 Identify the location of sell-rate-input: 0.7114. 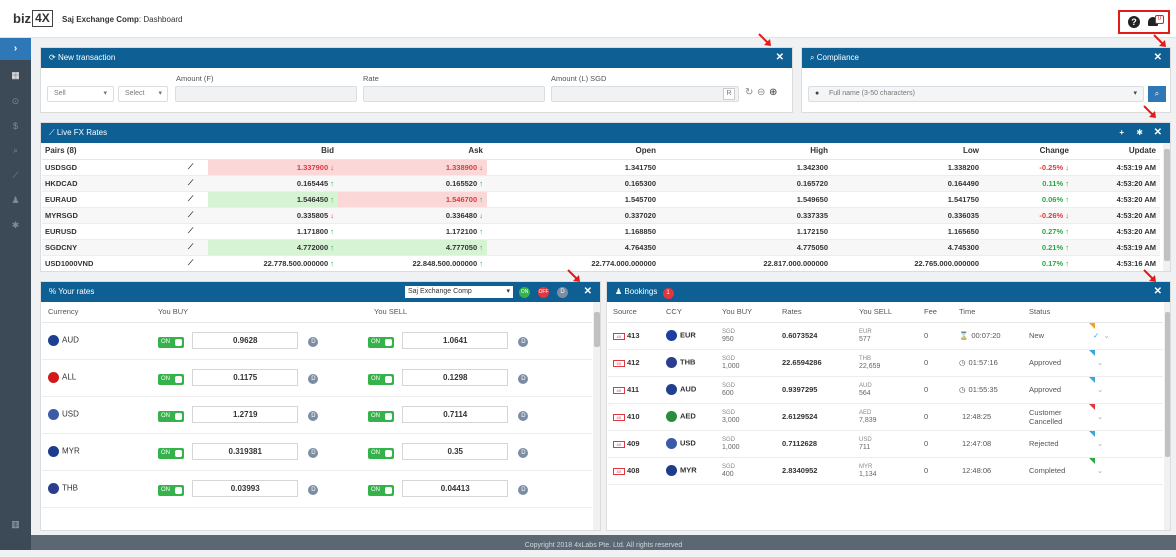
(455, 414).